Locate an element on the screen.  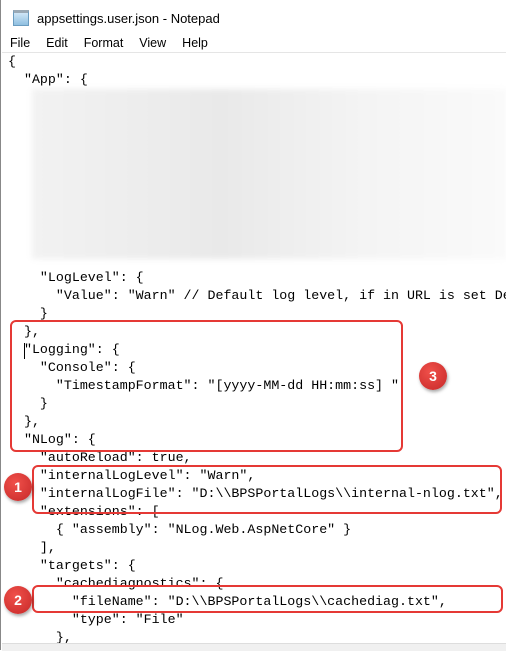
code-line: "App": { is located at coordinates (48, 79).